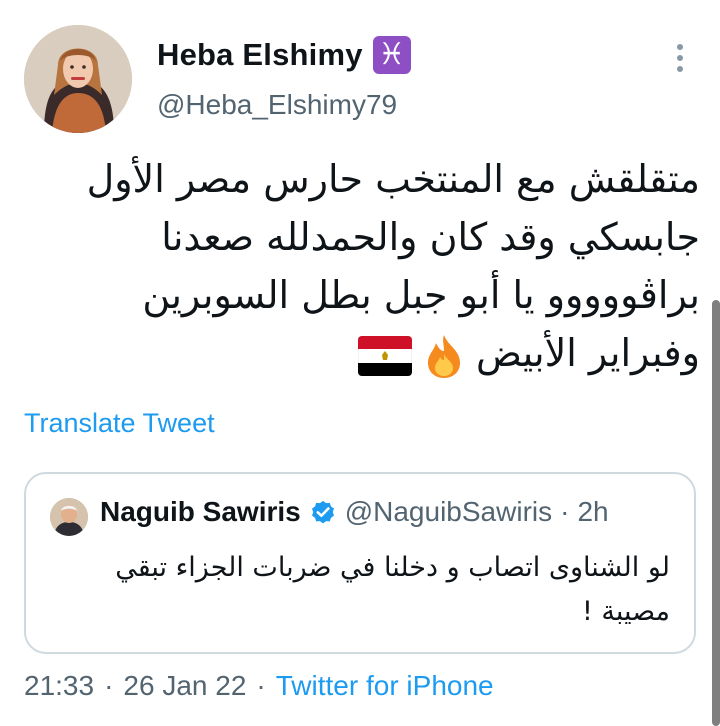  Describe the element at coordinates (78, 79) in the screenshot. I see `author-avatar` at that location.